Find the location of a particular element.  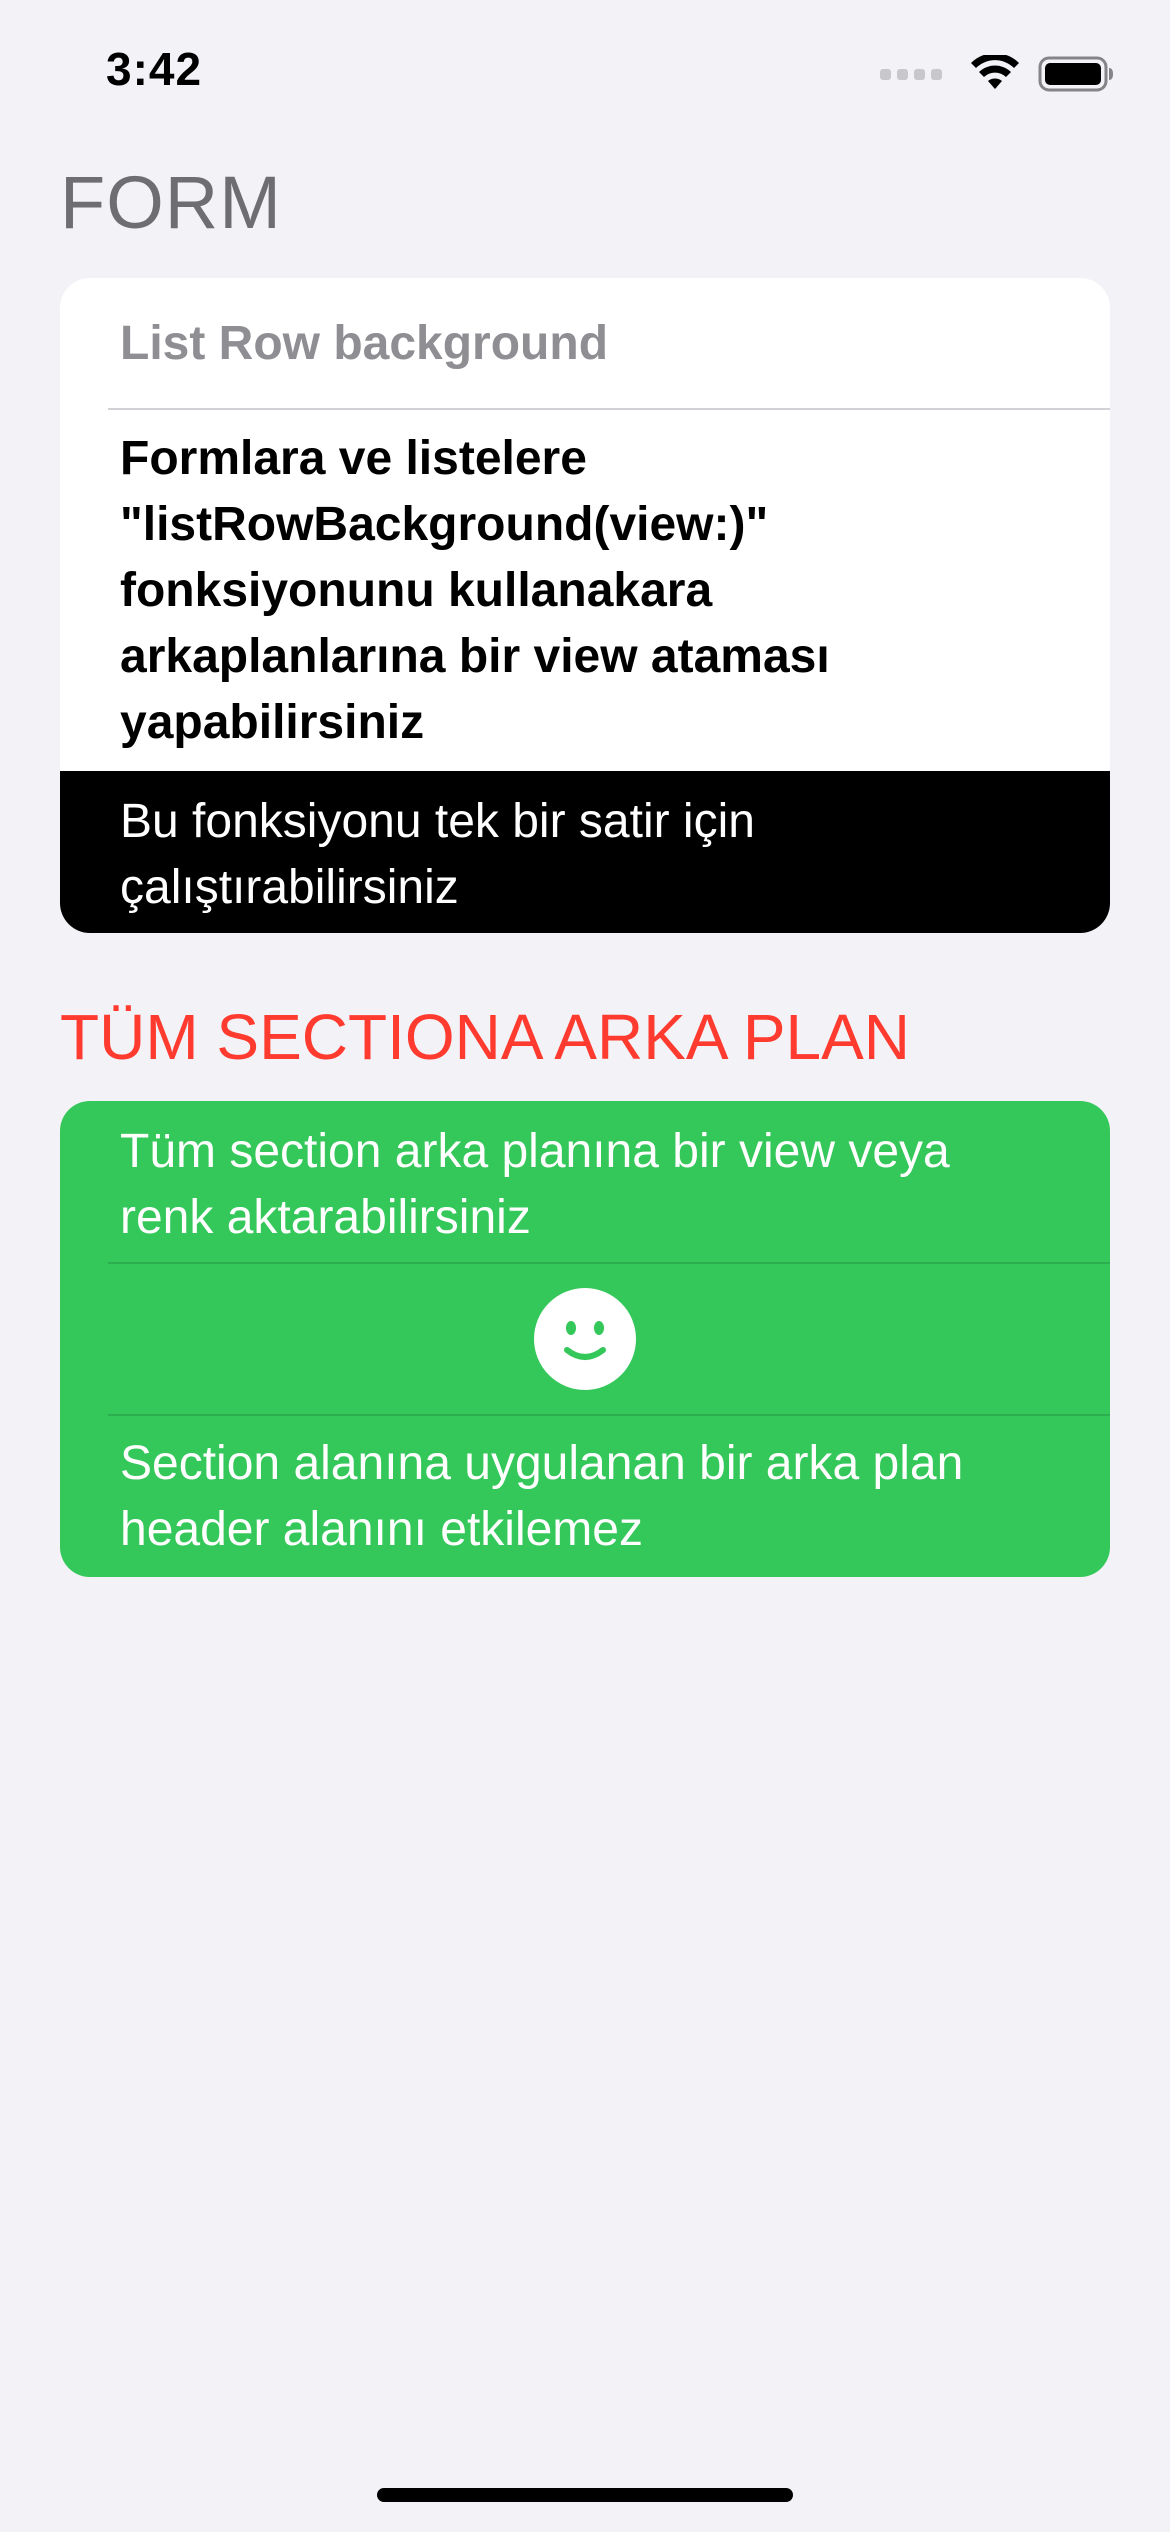

battery-icon is located at coordinates (1075, 74).